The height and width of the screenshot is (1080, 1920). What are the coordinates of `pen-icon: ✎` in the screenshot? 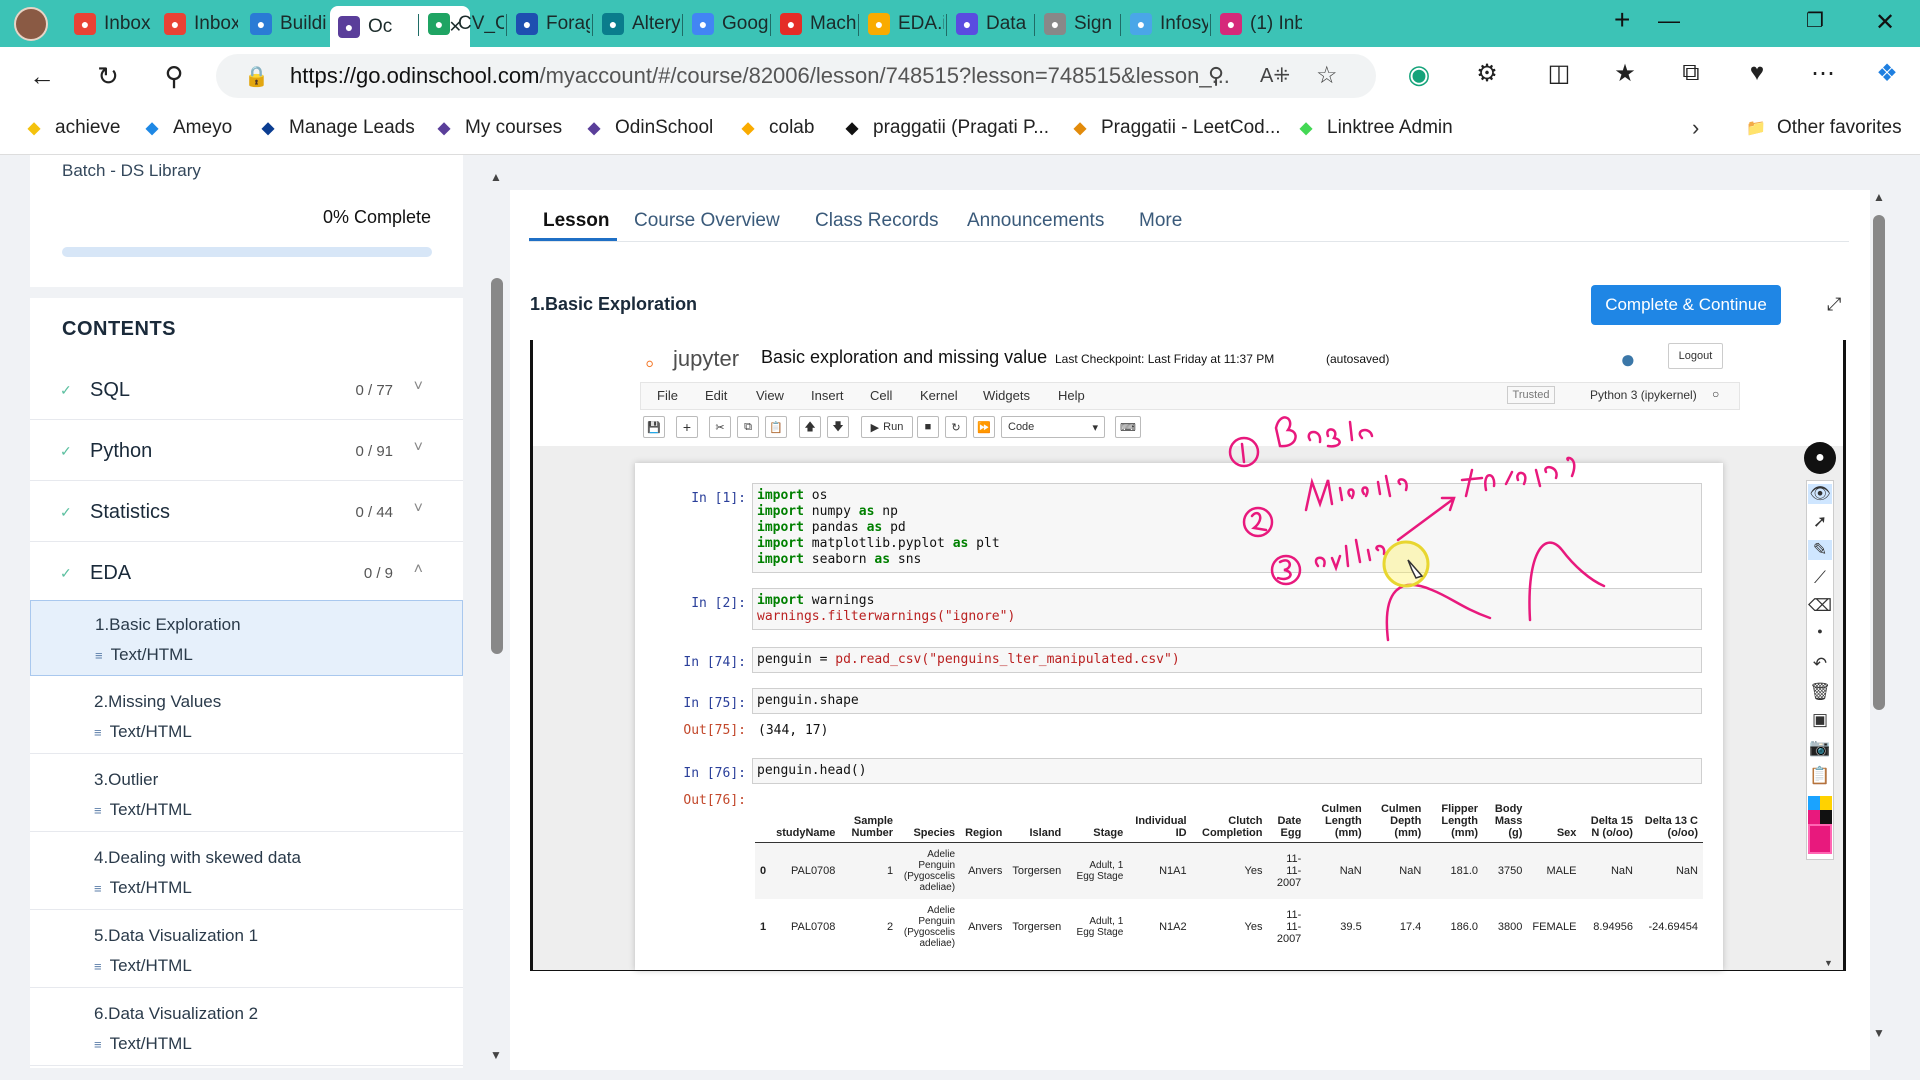 It's located at (1820, 550).